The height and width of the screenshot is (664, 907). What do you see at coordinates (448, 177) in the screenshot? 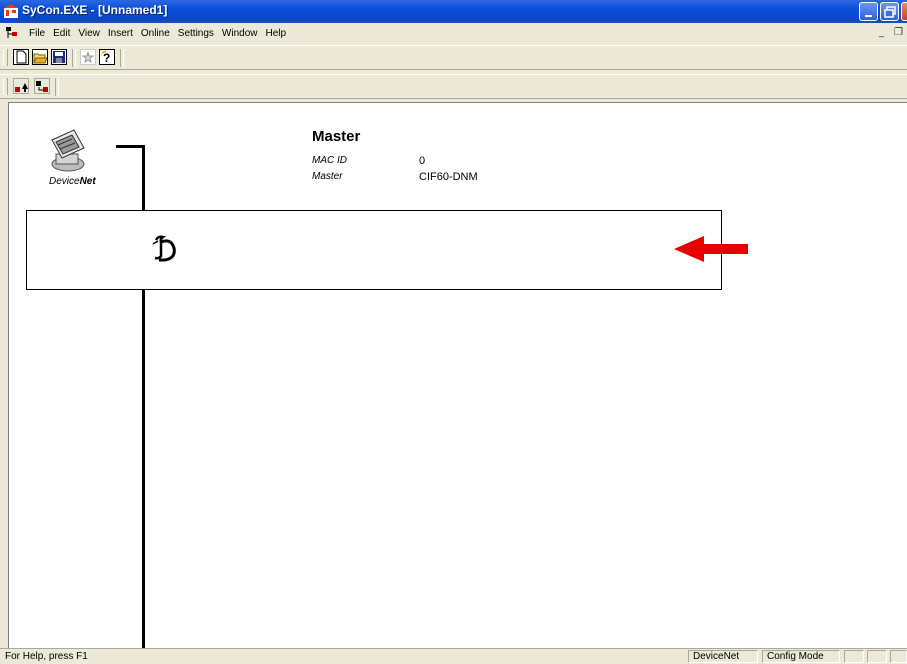
I see `master-value: CIF60-DNM` at bounding box center [448, 177].